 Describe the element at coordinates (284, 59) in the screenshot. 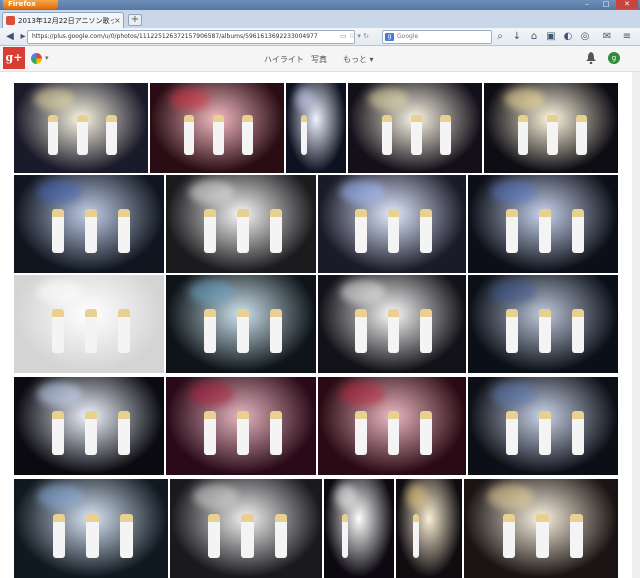

I see `nav-highlights: ハイライト` at that location.